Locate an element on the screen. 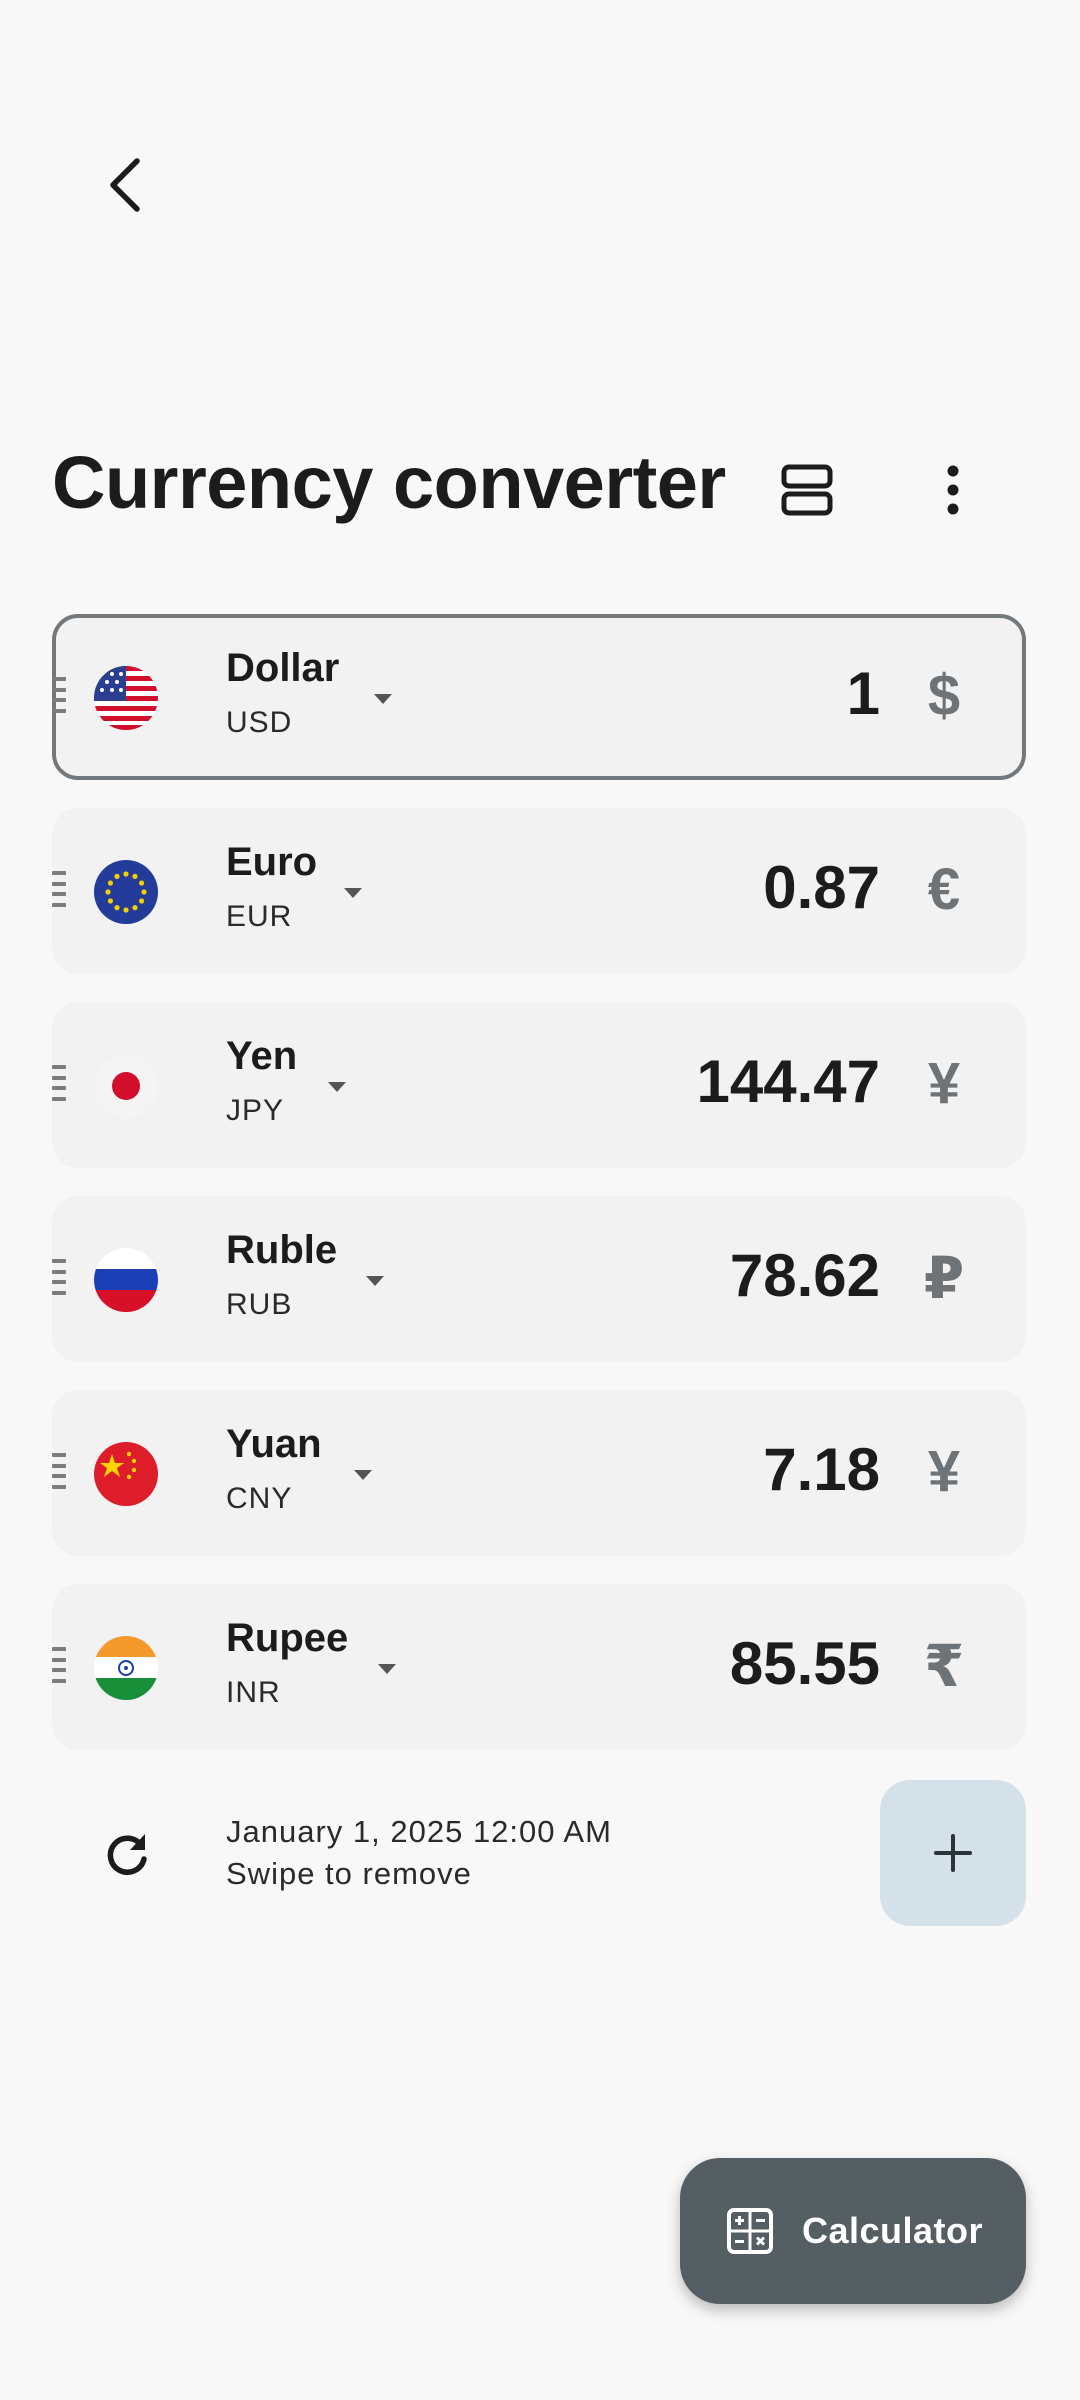  refresh-button is located at coordinates (127, 1855).